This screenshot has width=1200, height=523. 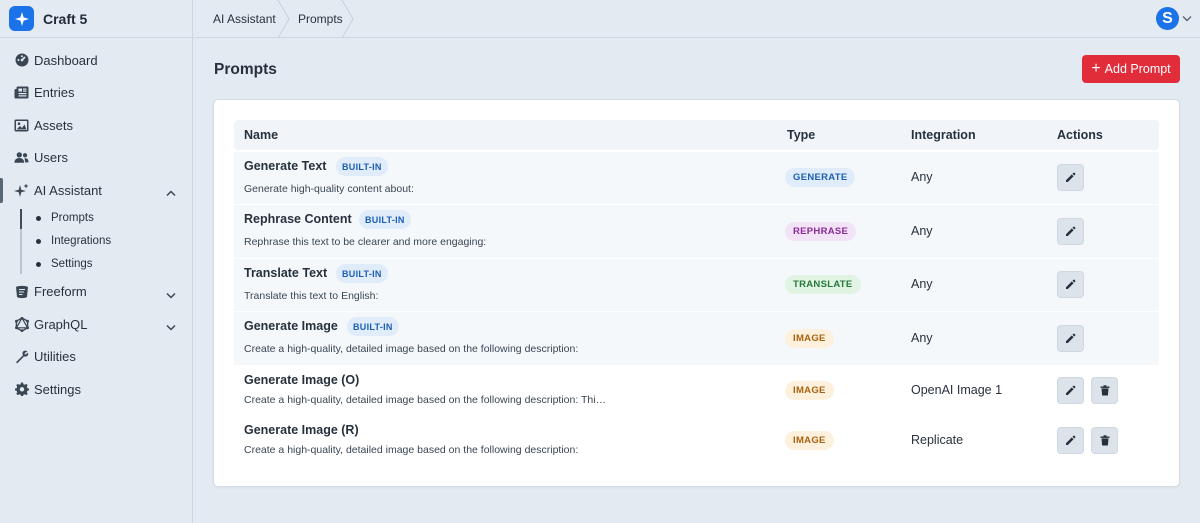 What do you see at coordinates (96, 357) in the screenshot?
I see `sidebar-item-utilities: Utilities` at bounding box center [96, 357].